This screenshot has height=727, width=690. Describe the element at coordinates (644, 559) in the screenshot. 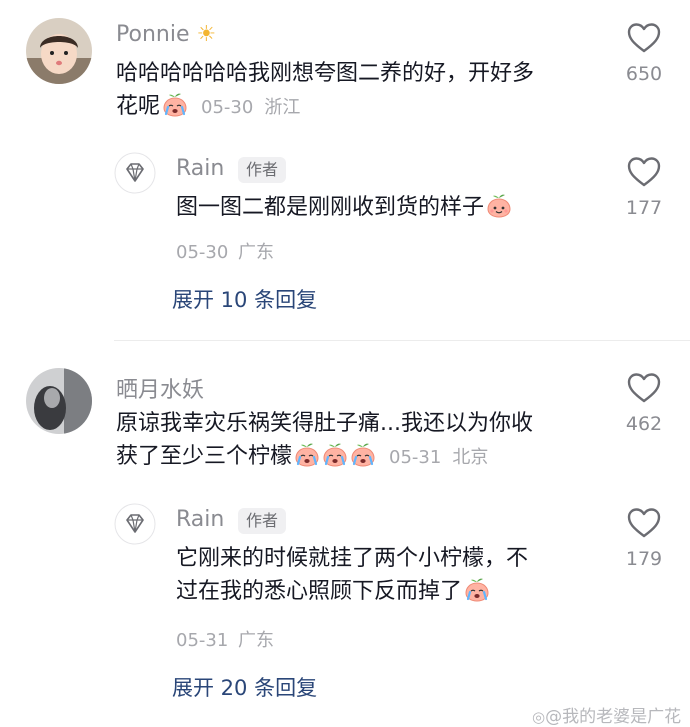

I see `like-count: 179` at that location.